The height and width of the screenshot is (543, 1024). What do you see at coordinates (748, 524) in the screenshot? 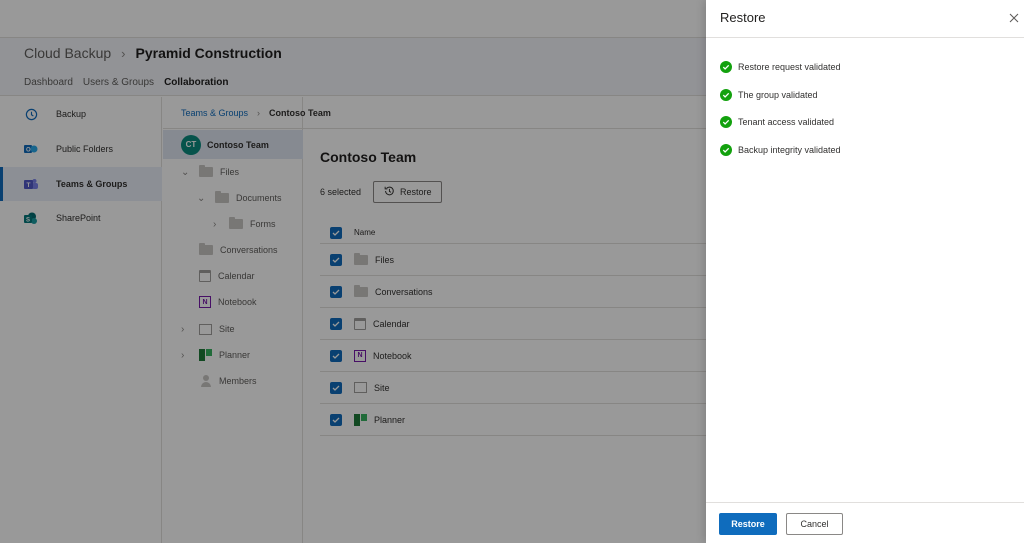
I see `restore-confirm-button: Restore` at bounding box center [748, 524].